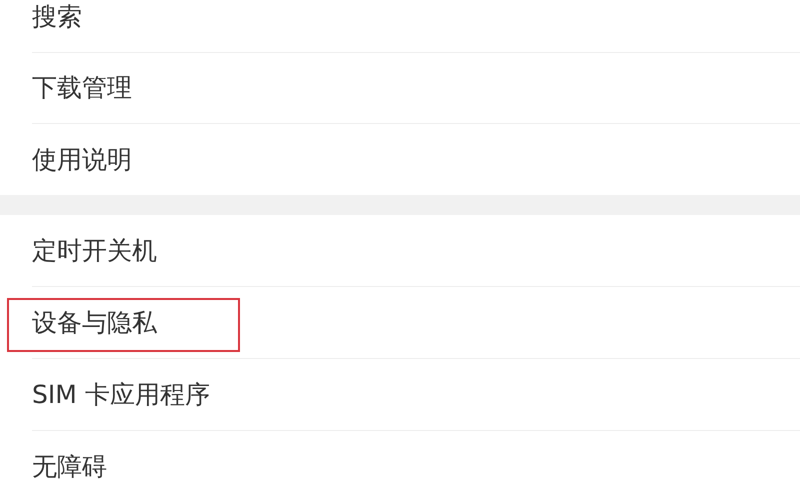  I want to click on menu-item: 下载管理, so click(82, 88).